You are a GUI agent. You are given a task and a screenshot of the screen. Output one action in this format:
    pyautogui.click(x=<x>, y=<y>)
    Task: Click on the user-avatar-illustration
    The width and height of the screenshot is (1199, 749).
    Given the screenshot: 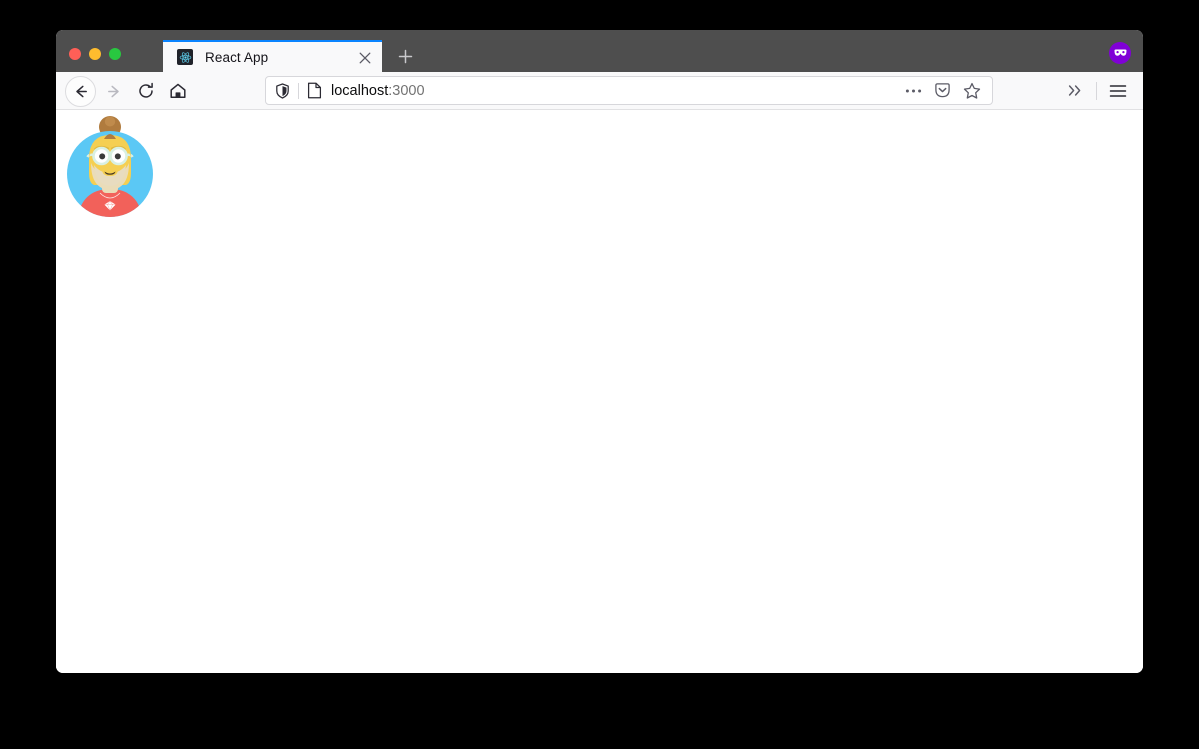 What is the action you would take?
    pyautogui.click(x=110, y=165)
    